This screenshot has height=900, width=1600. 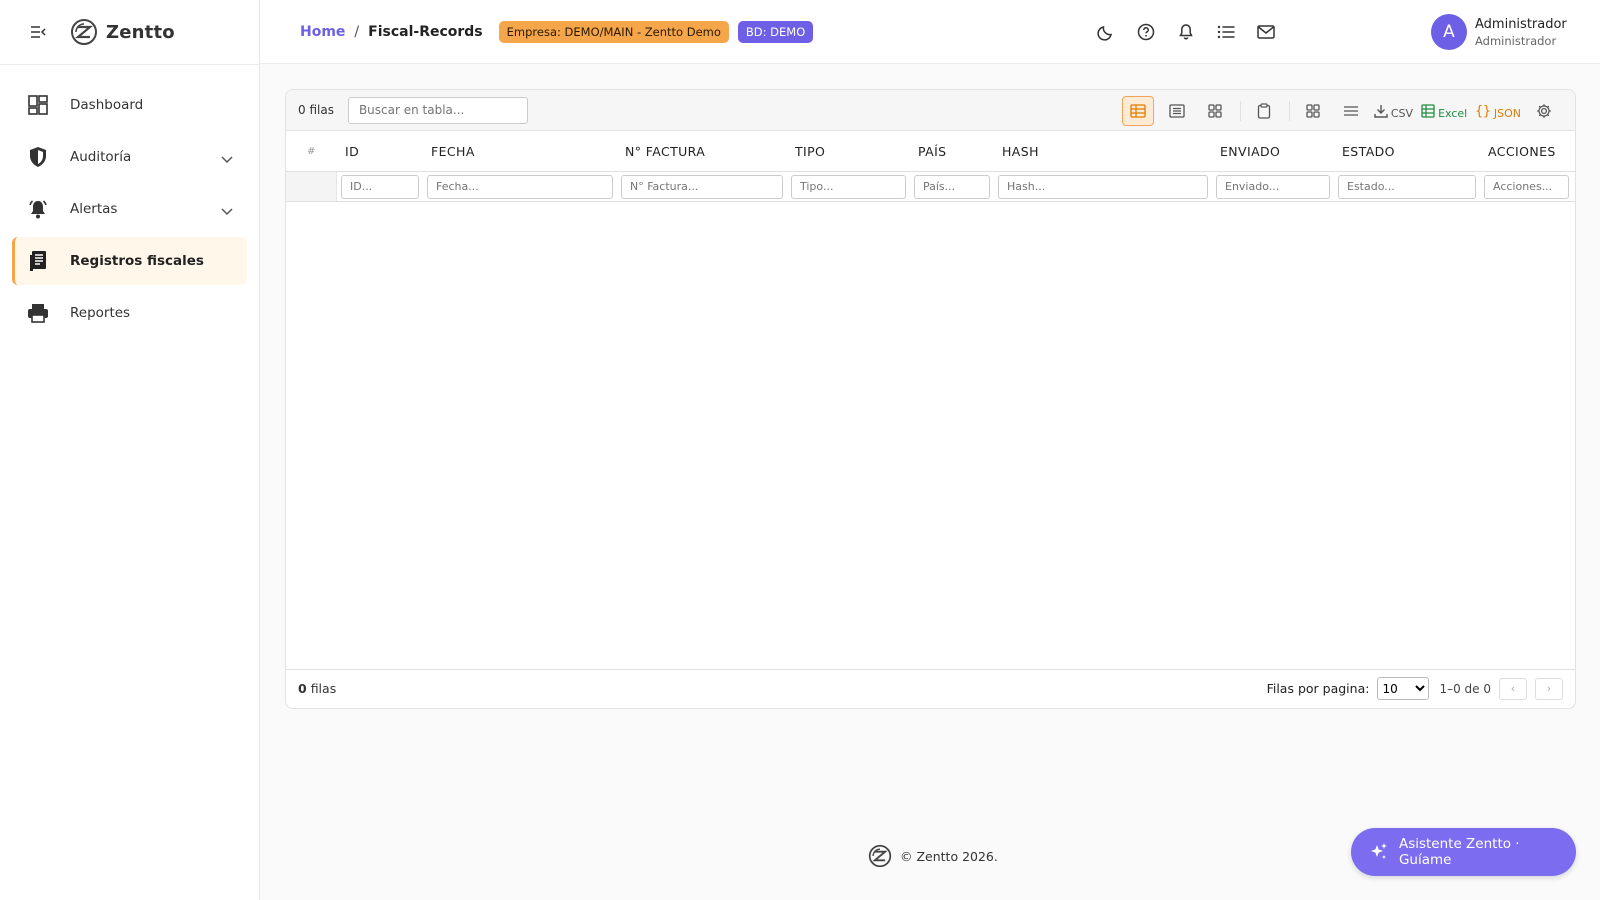 I want to click on sidebar-item-label: Registros fiscales, so click(x=137, y=261).